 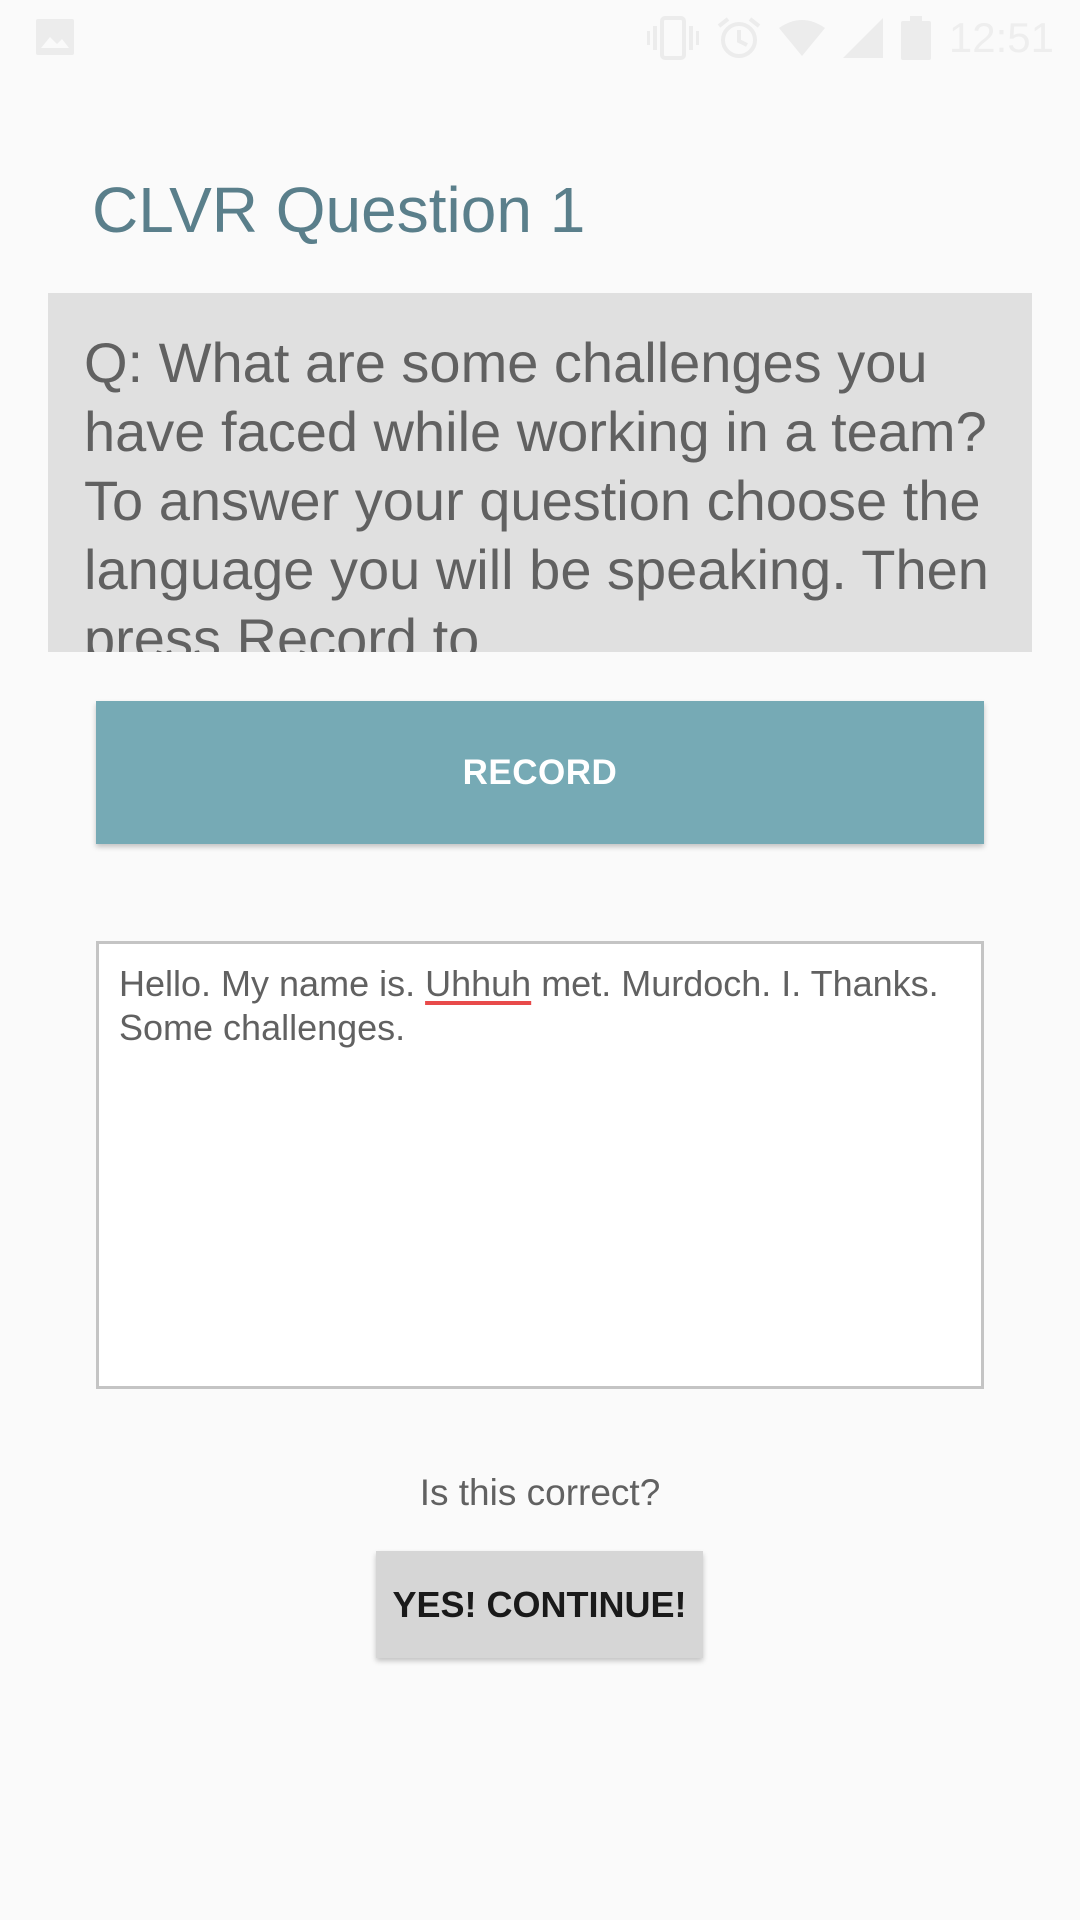 I want to click on misspelled-word: Uhhuh, so click(x=478, y=983).